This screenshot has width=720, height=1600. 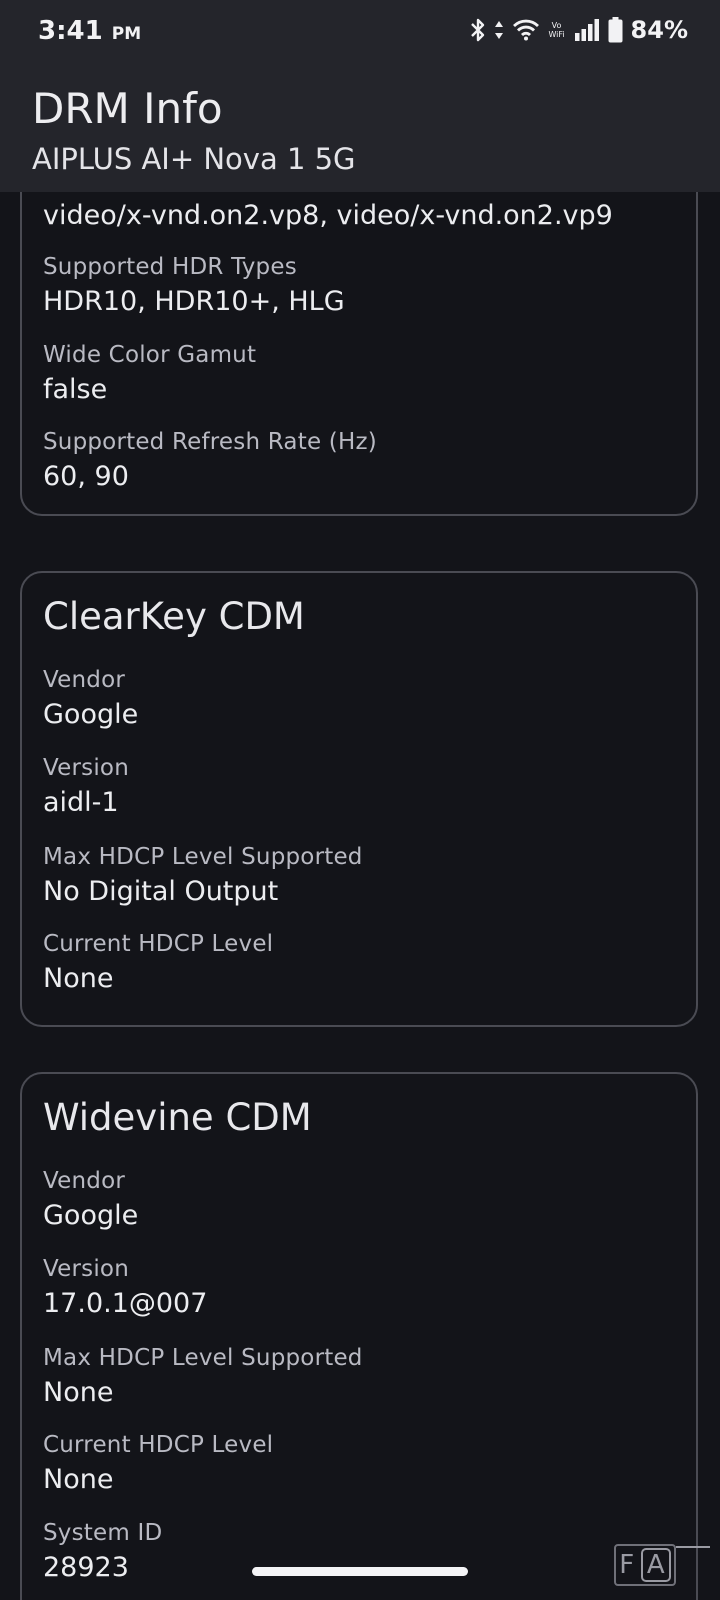 What do you see at coordinates (126, 34) in the screenshot?
I see `clock-ampm: PM` at bounding box center [126, 34].